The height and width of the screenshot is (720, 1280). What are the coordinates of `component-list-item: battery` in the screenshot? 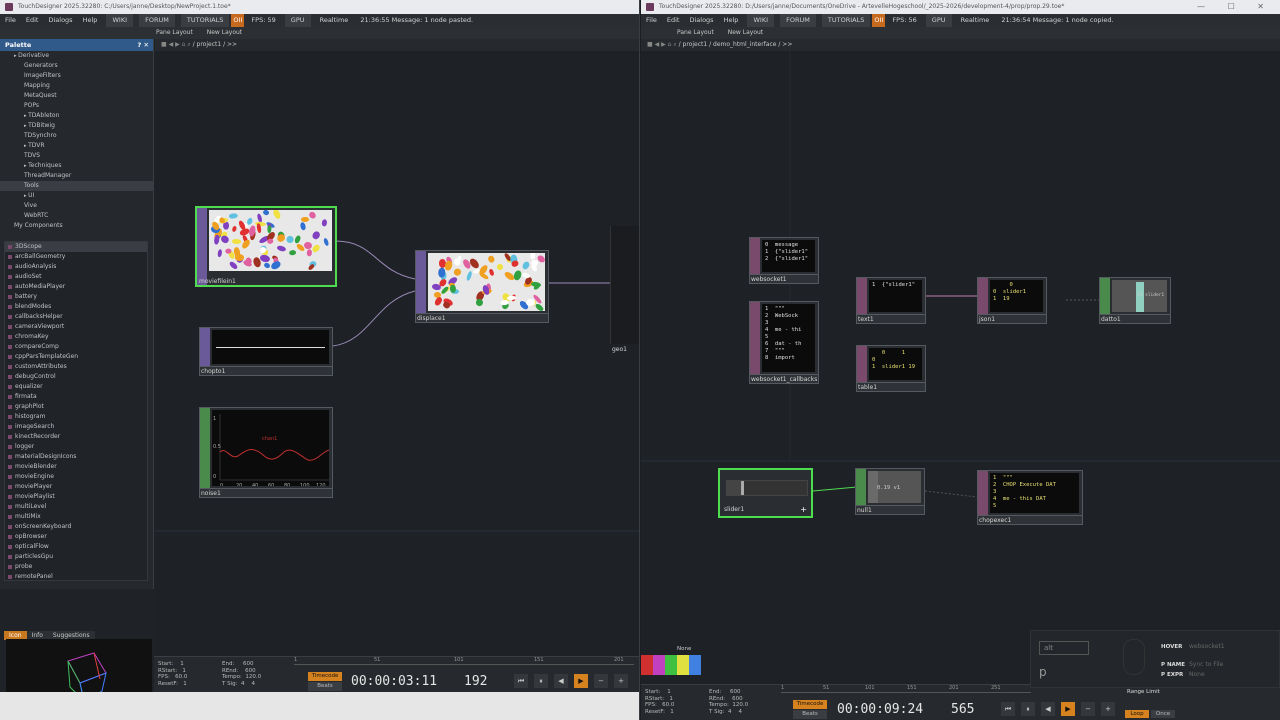 It's located at (76, 297).